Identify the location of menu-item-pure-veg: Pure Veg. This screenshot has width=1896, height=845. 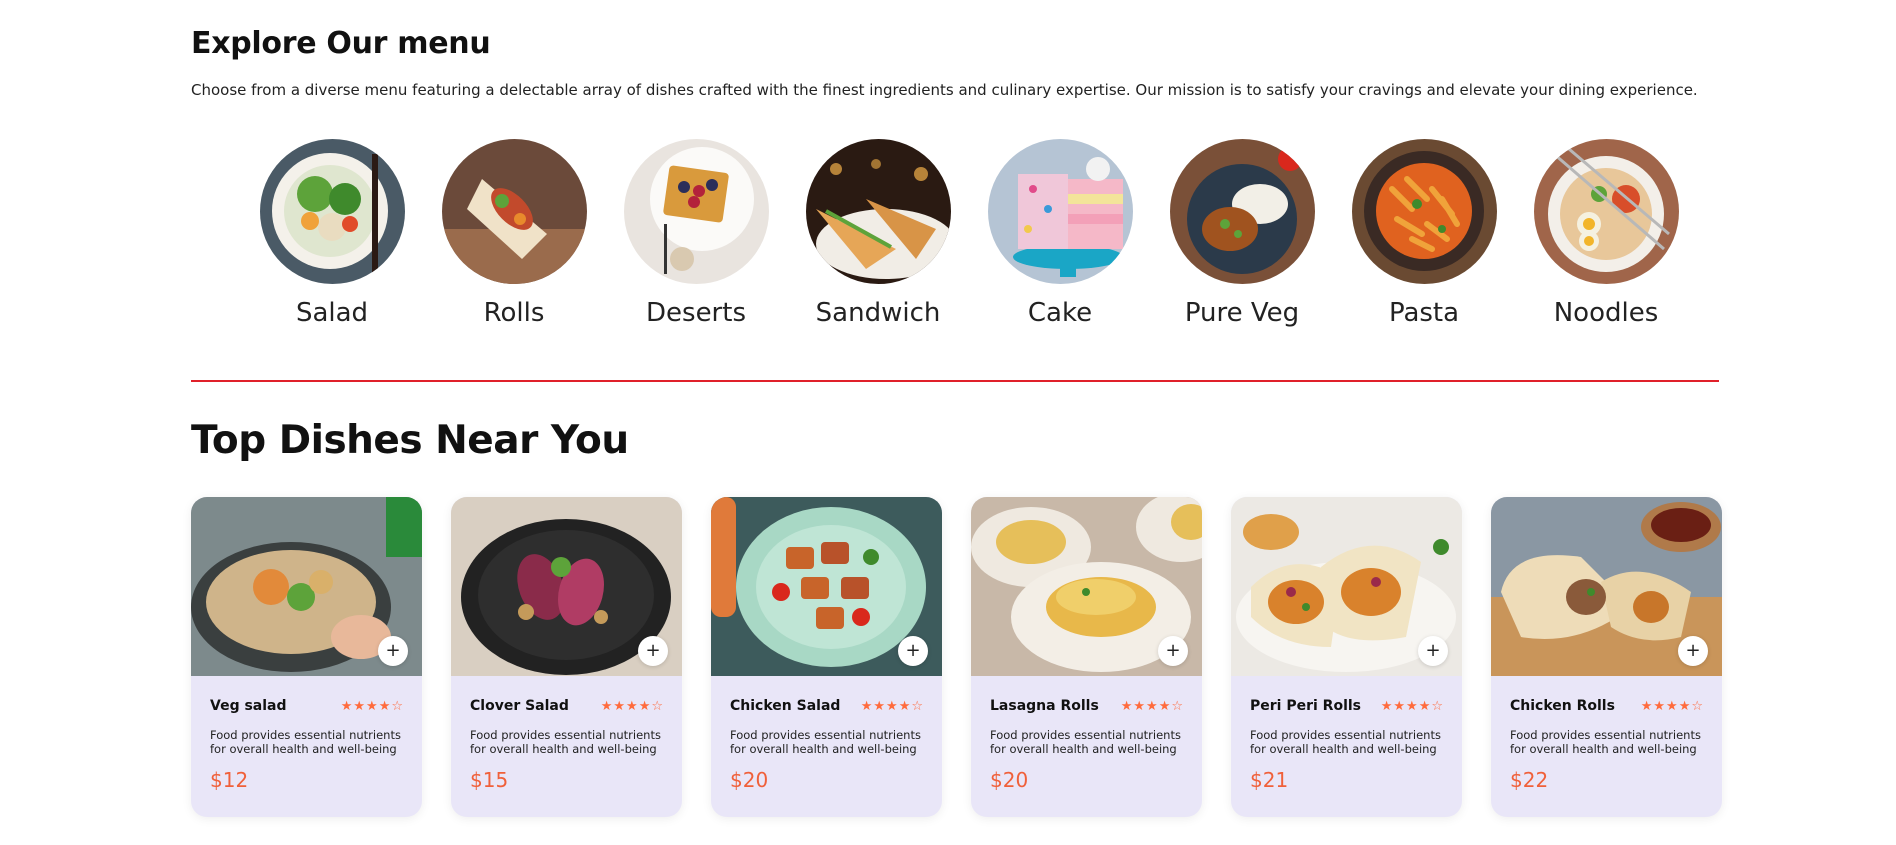
(1242, 233).